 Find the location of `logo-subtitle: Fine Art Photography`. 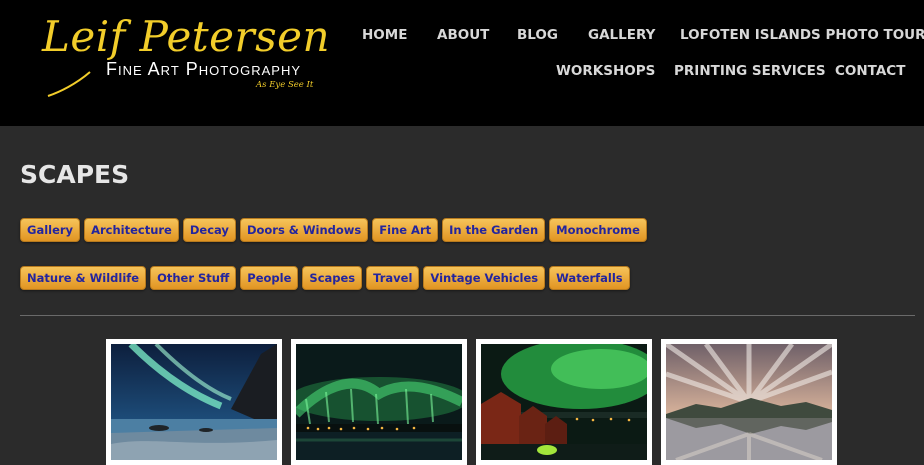

logo-subtitle: Fine Art Photography is located at coordinates (203, 69).